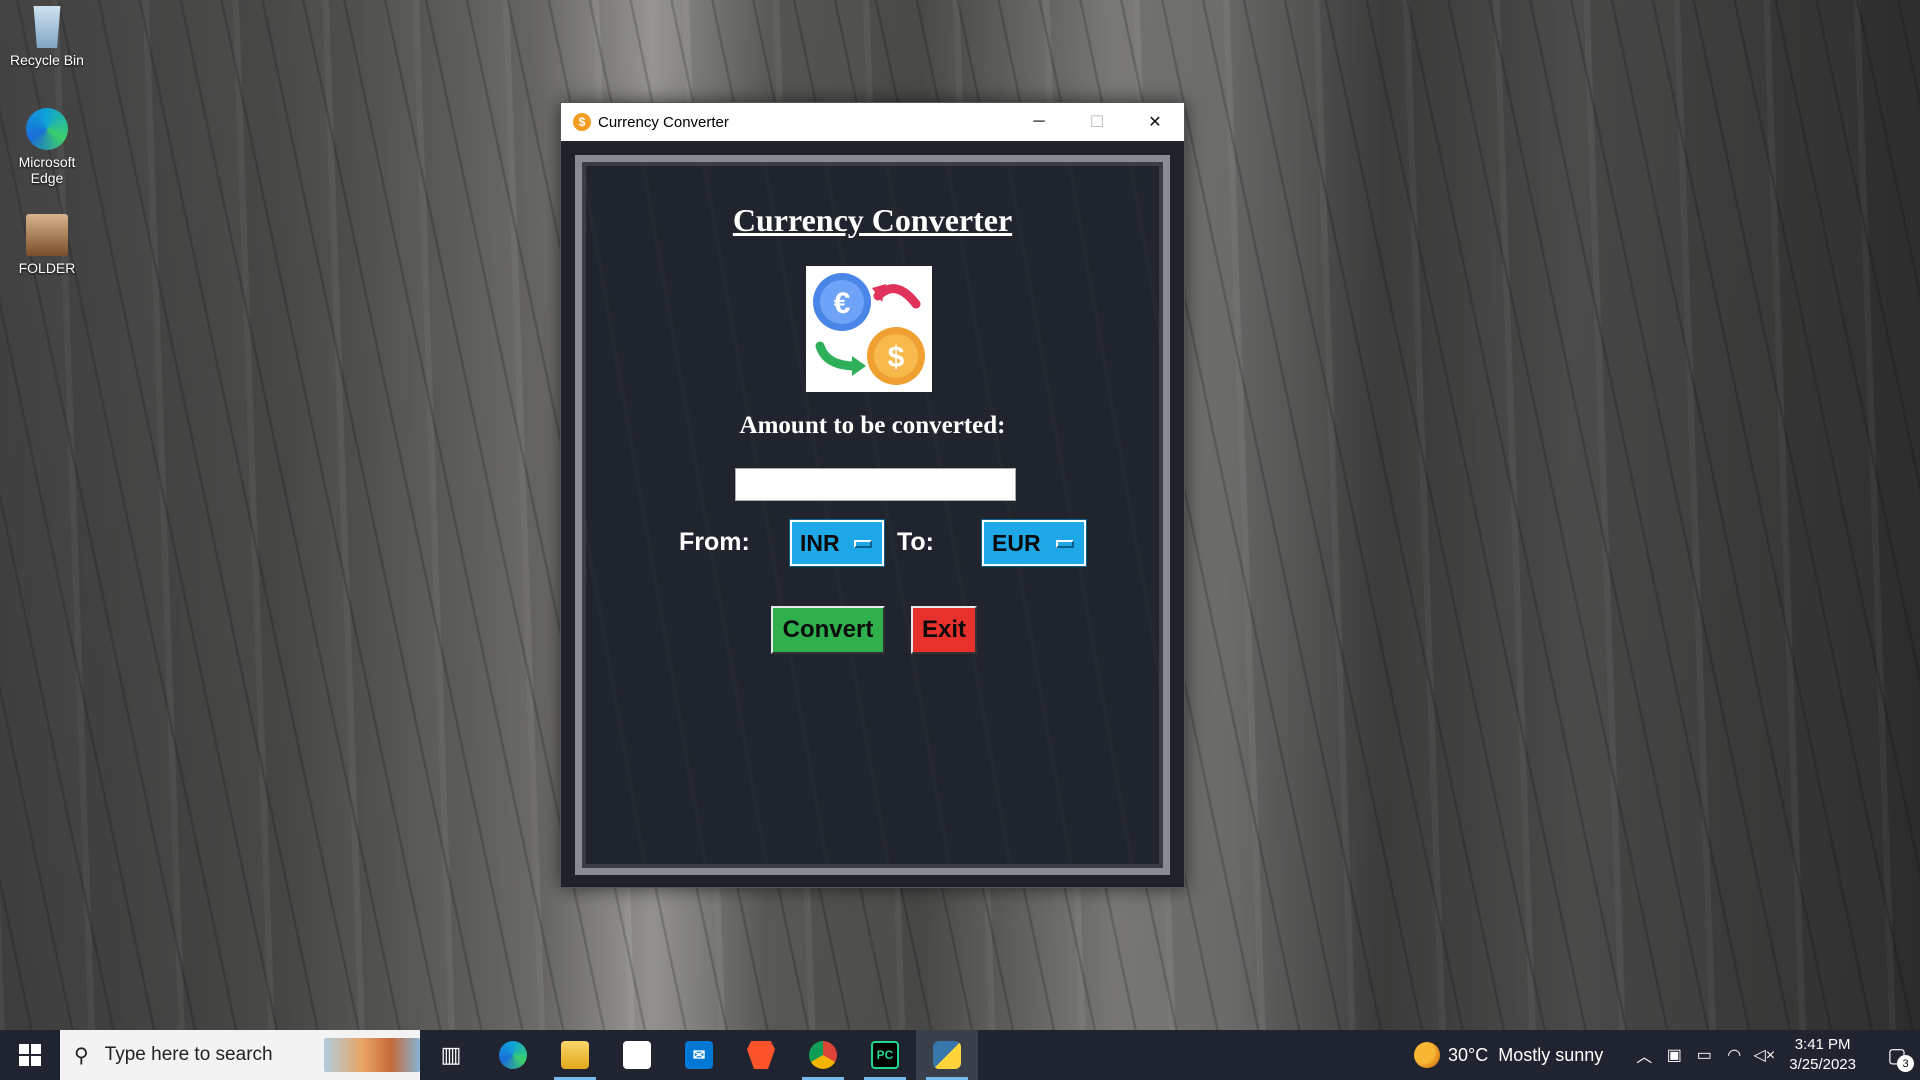 Image resolution: width=1920 pixels, height=1080 pixels. Describe the element at coordinates (896, 357) in the screenshot. I see `dollar-symbol: $` at that location.